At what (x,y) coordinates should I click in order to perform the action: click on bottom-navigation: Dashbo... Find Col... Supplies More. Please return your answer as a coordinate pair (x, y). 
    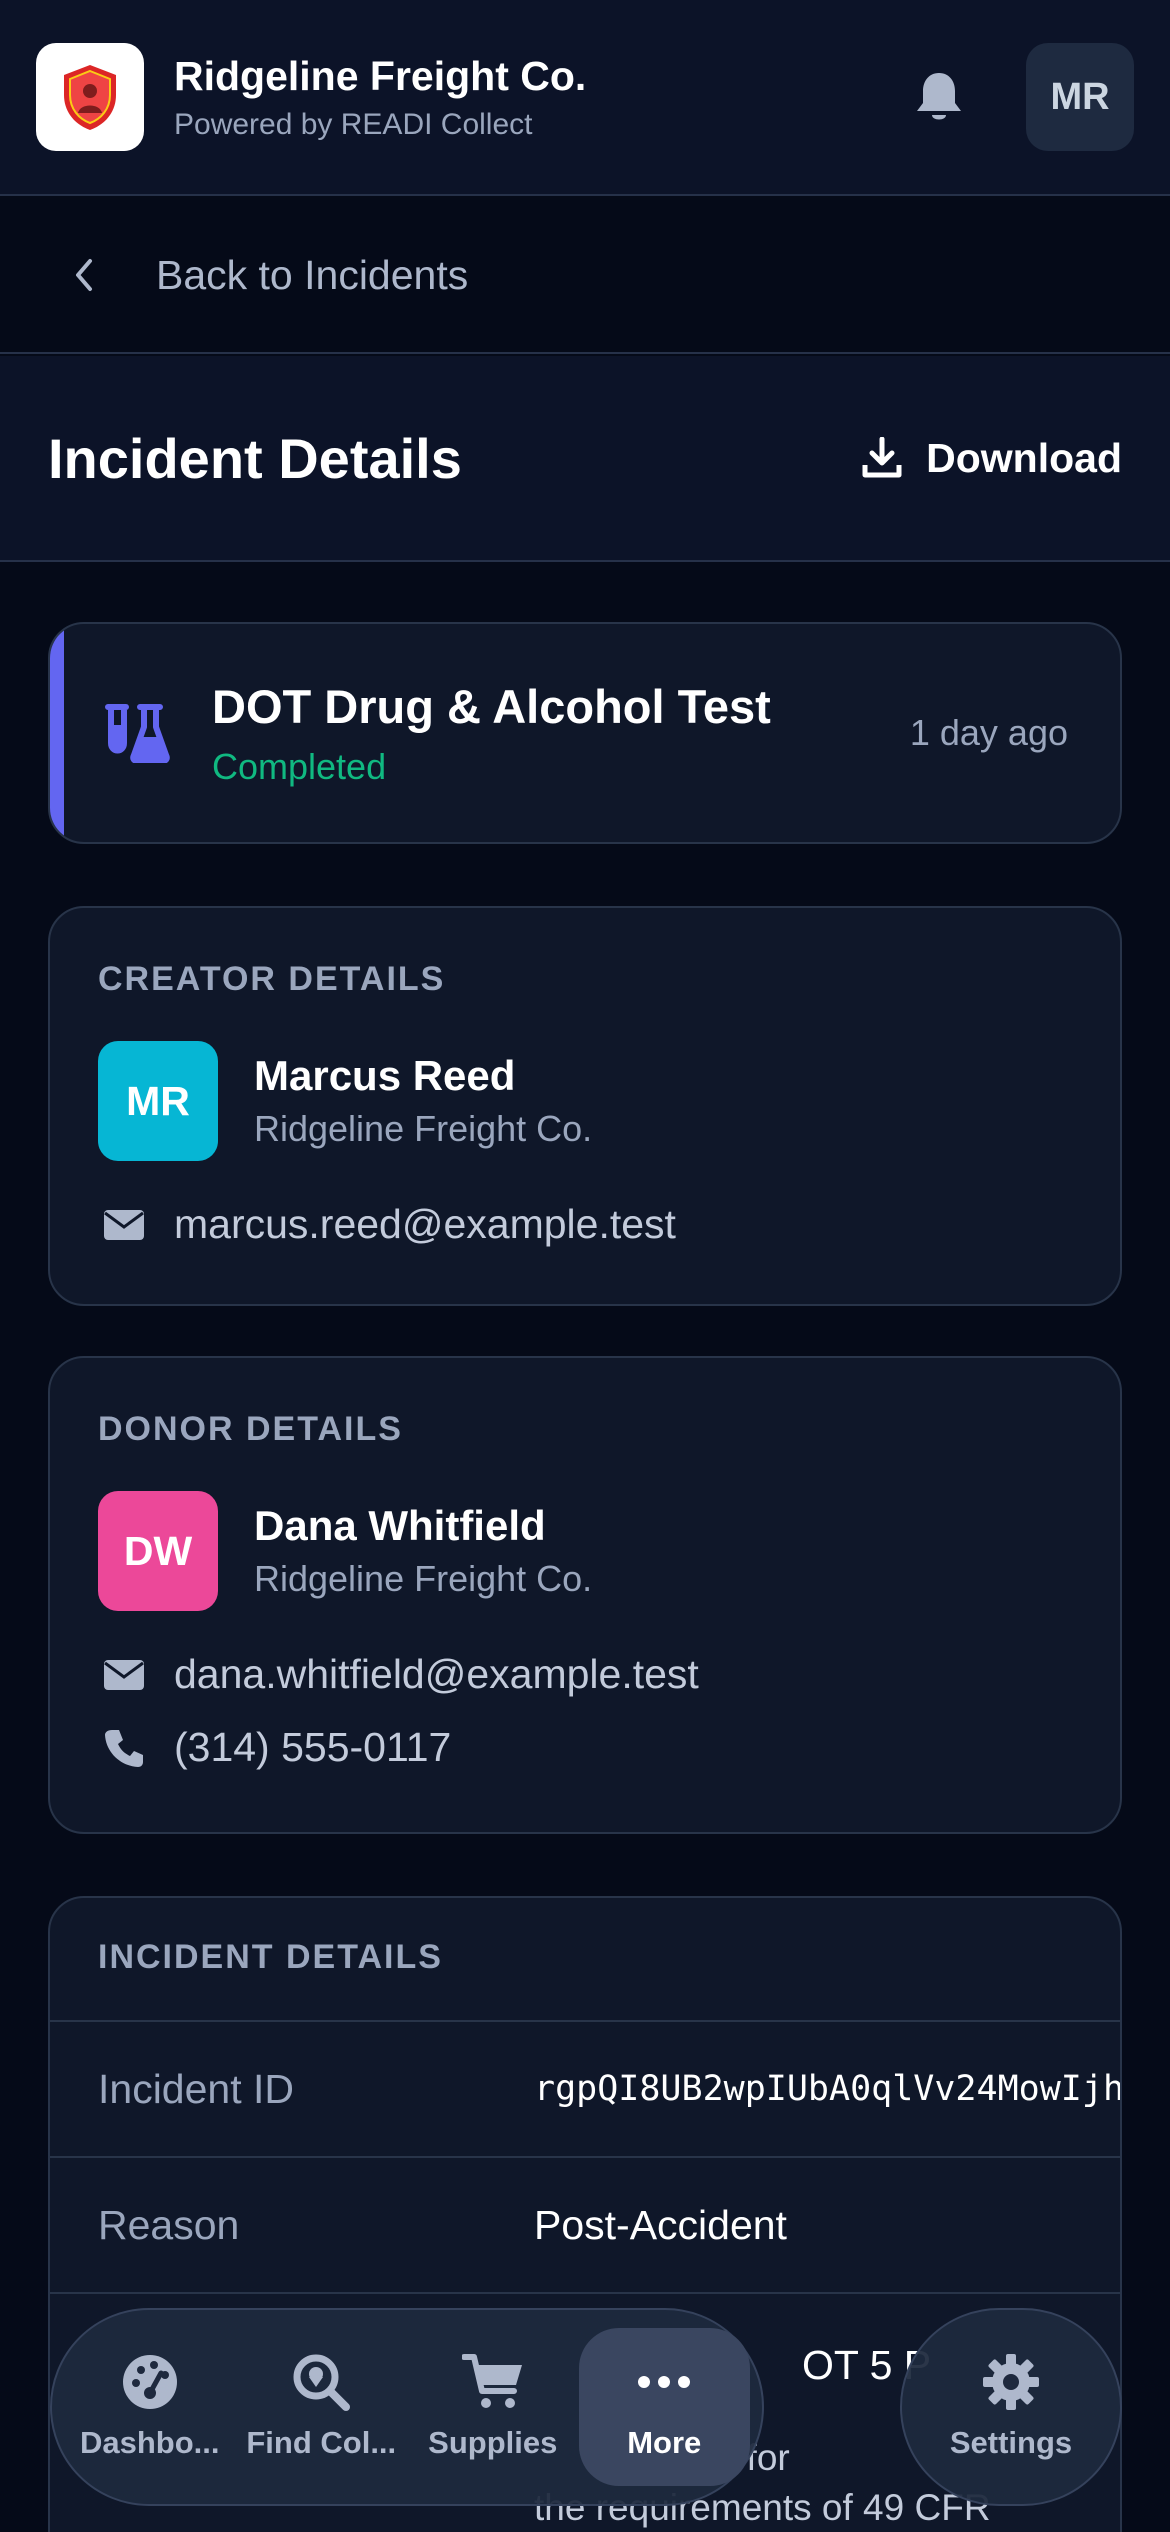
    Looking at the image, I should click on (407, 2407).